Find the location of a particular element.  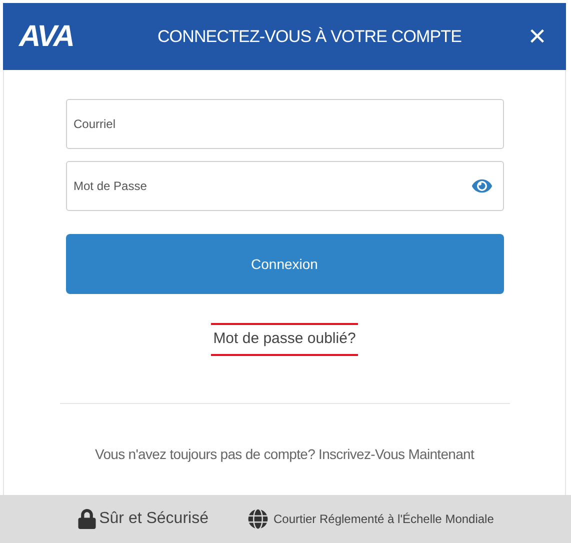

dialog-title: CONNECTEZ-VOUS À VOTRE COMPTE is located at coordinates (309, 37).